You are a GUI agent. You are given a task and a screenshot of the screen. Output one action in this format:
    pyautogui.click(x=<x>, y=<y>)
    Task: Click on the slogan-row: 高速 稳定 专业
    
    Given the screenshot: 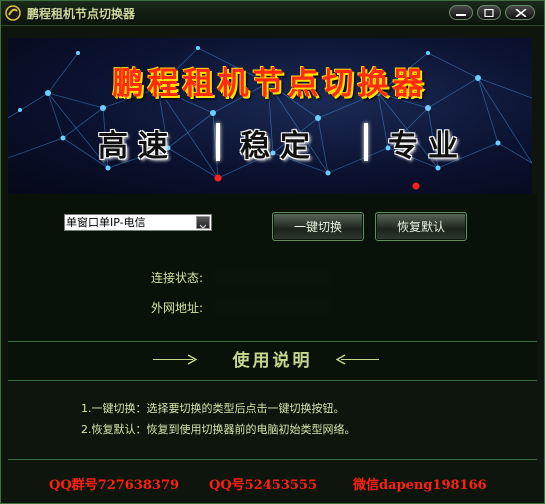 What is the action you would take?
    pyautogui.click(x=298, y=143)
    